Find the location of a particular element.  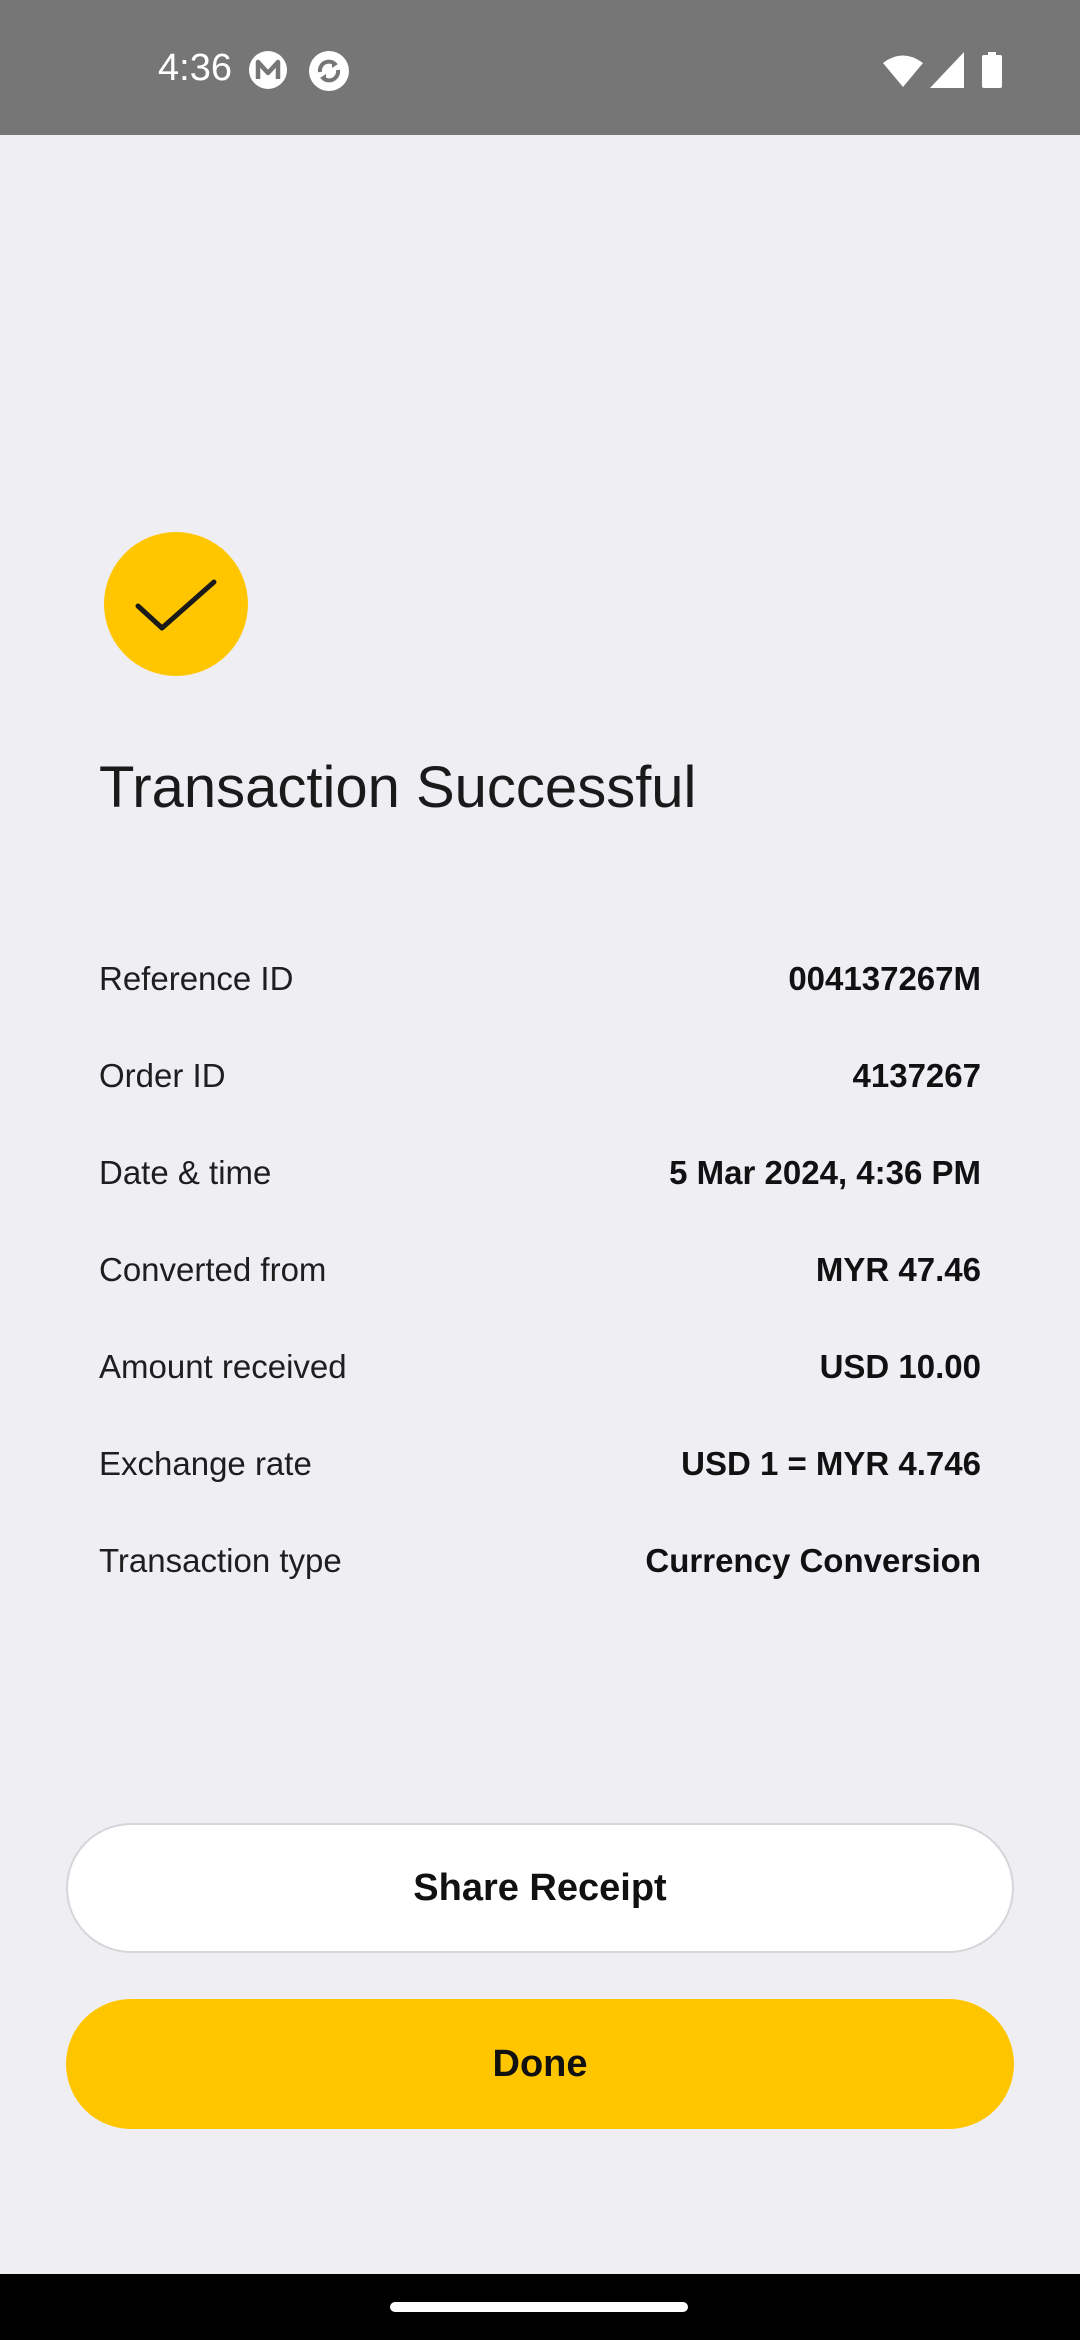

detail-value: Currency Conversion is located at coordinates (813, 1560).